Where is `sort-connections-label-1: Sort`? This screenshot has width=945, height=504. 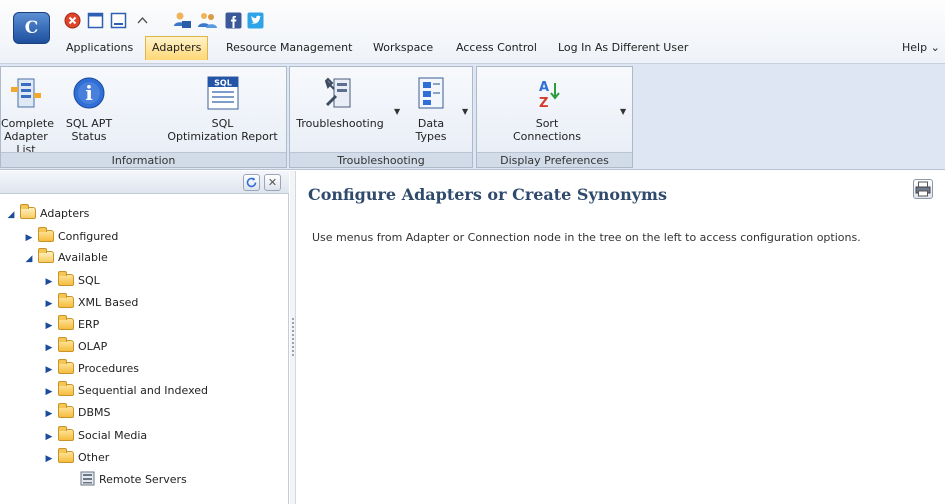 sort-connections-label-1: Sort is located at coordinates (547, 123).